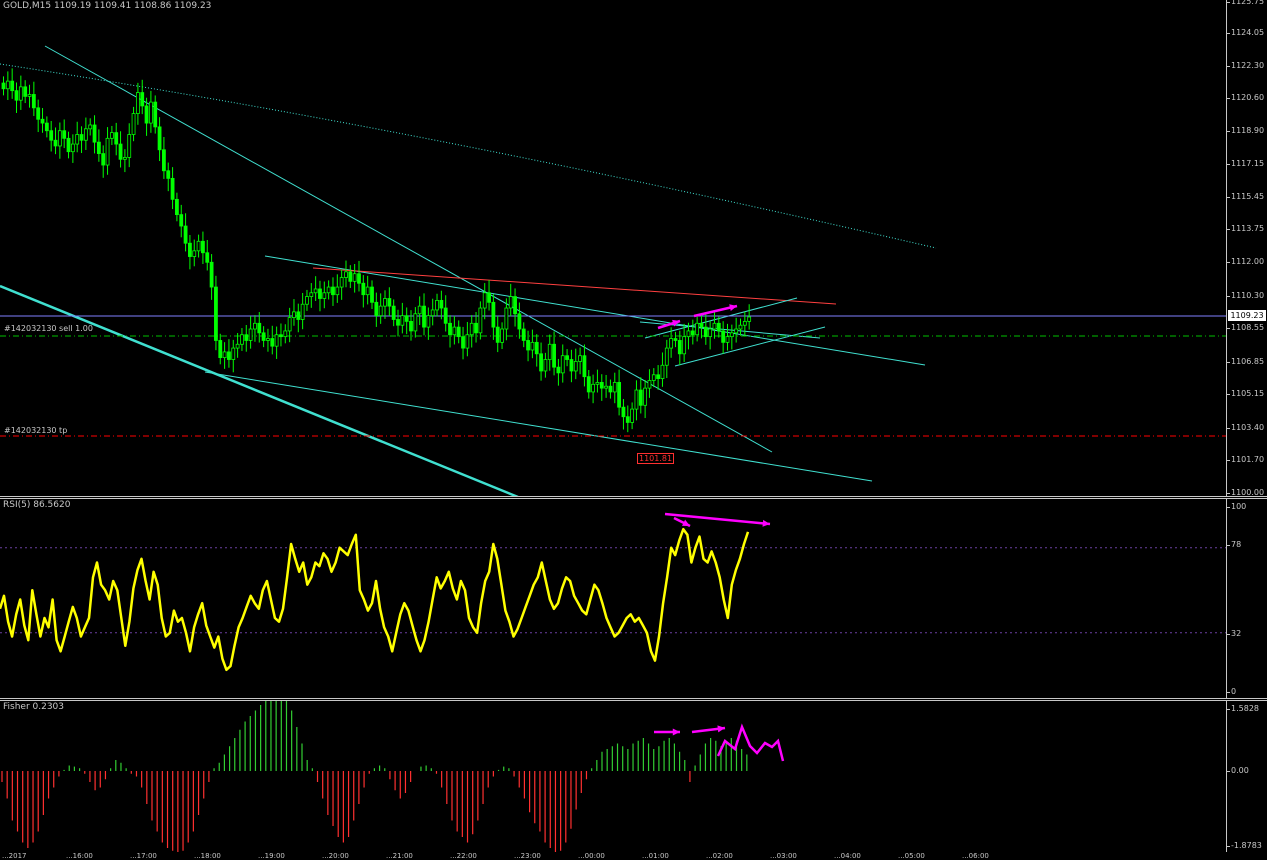 The height and width of the screenshot is (860, 1267). Describe the element at coordinates (847, 856) in the screenshot. I see `time-tick-label: ...04:00` at that location.